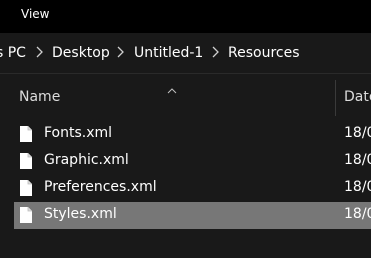  I want to click on file-name: Fonts.xml, so click(78, 133).